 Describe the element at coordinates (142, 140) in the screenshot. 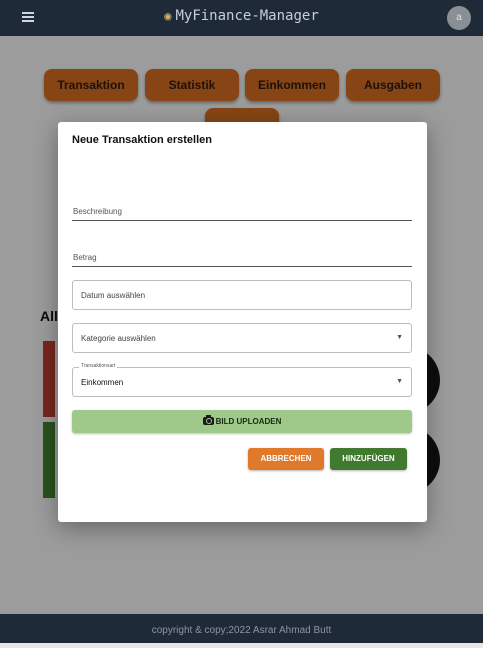

I see `dialog-title: Neue Transaktion erstellen` at that location.